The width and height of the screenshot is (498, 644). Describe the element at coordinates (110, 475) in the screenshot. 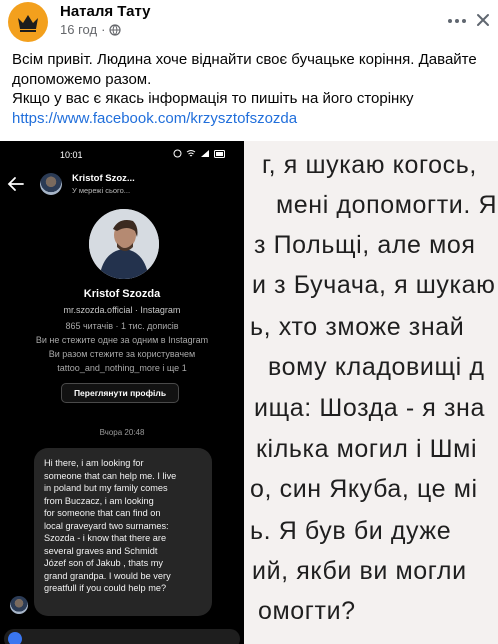

I see `message-line: someone that can help me. I live` at that location.